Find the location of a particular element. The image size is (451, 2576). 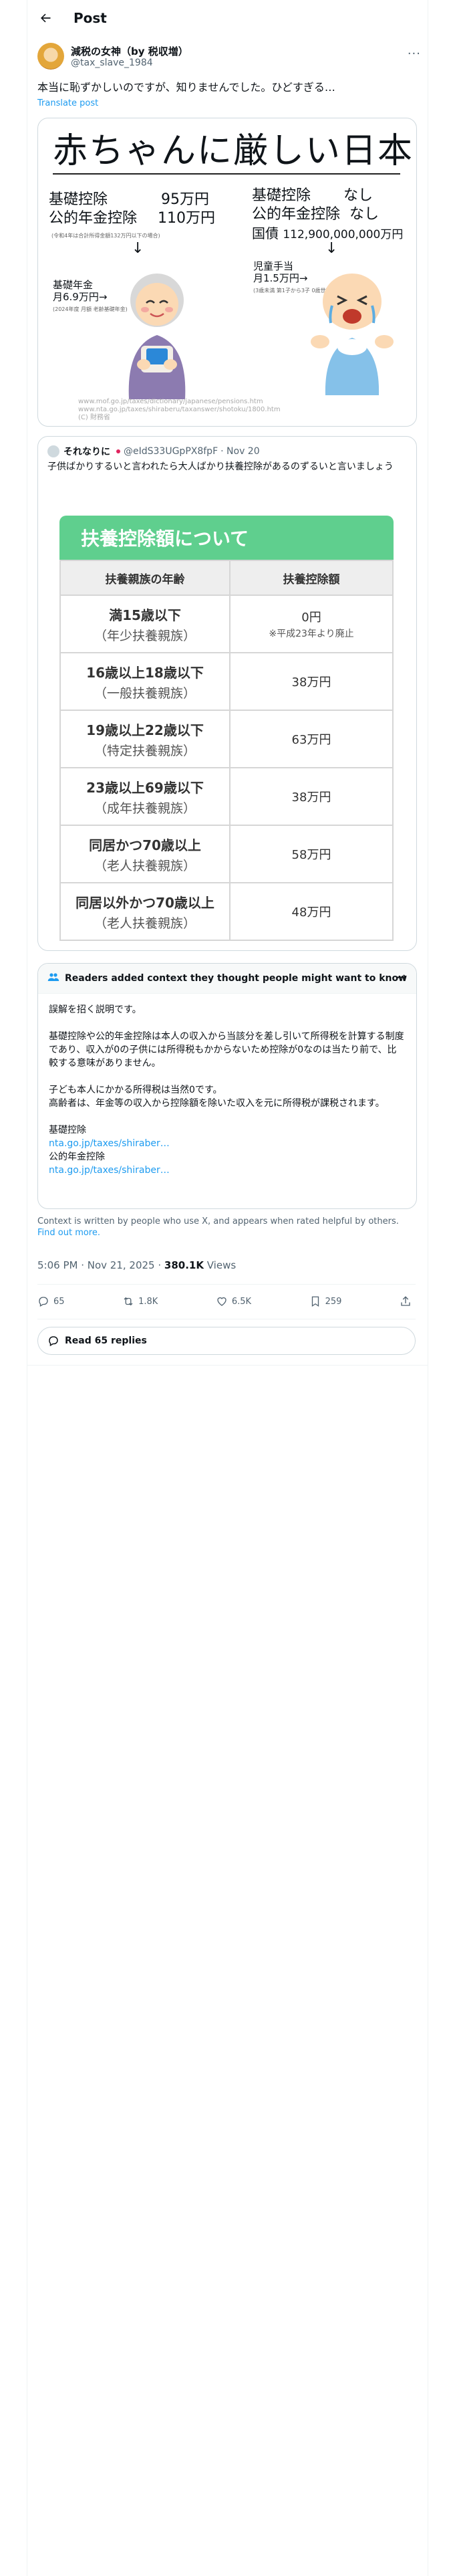

reply-icon is located at coordinates (43, 1302).